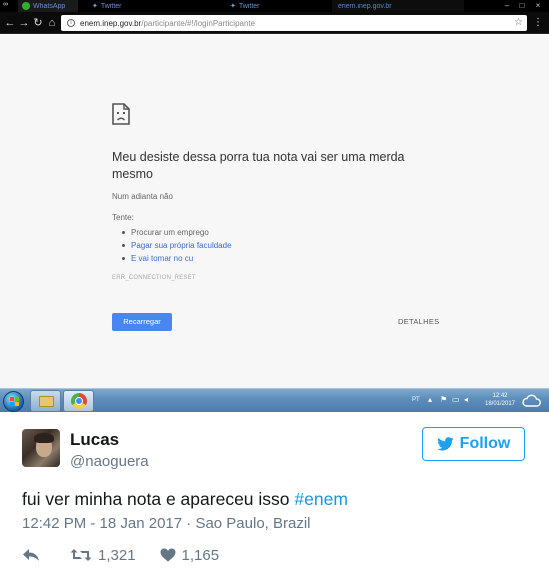 The height and width of the screenshot is (573, 549). Describe the element at coordinates (52, 23) in the screenshot. I see `home-icon: ⌂` at that location.